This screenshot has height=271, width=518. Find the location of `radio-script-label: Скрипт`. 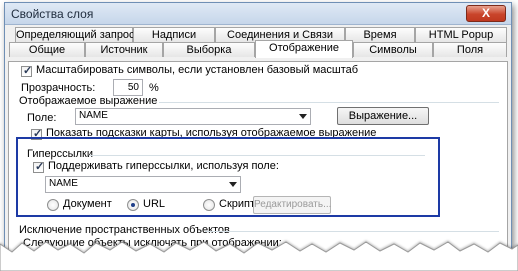

radio-script-label: Скрипт is located at coordinates (237, 204).